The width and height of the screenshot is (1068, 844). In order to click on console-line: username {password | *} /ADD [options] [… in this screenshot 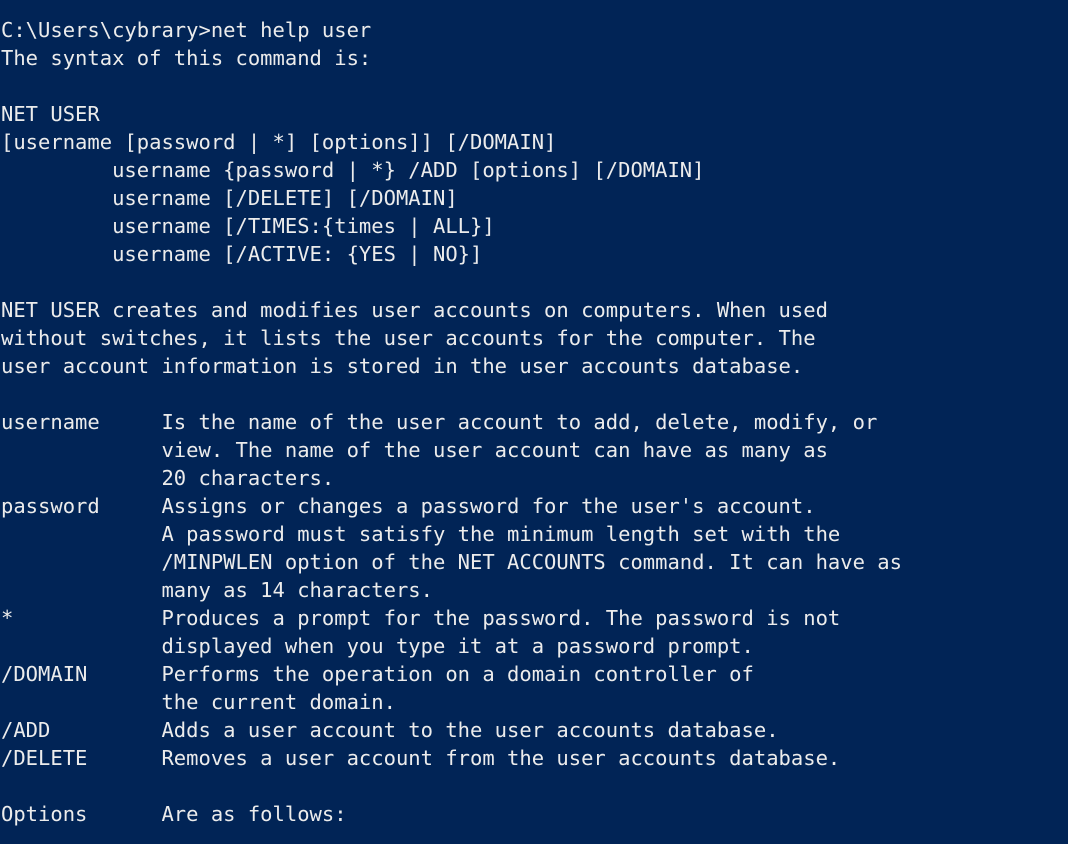, I will do `click(353, 170)`.